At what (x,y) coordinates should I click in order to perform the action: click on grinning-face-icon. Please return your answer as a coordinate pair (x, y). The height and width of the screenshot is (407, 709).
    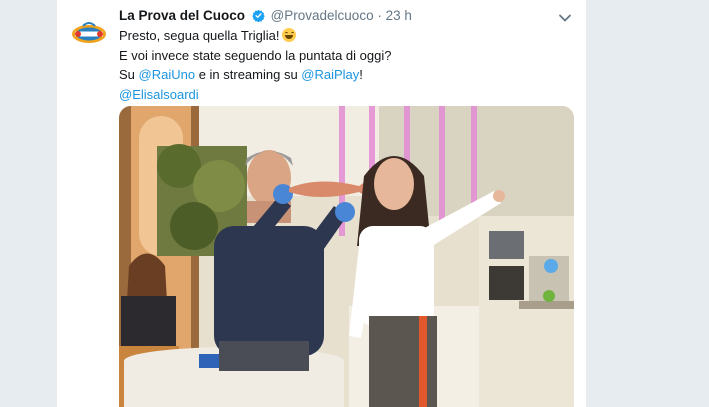
    Looking at the image, I should click on (289, 35).